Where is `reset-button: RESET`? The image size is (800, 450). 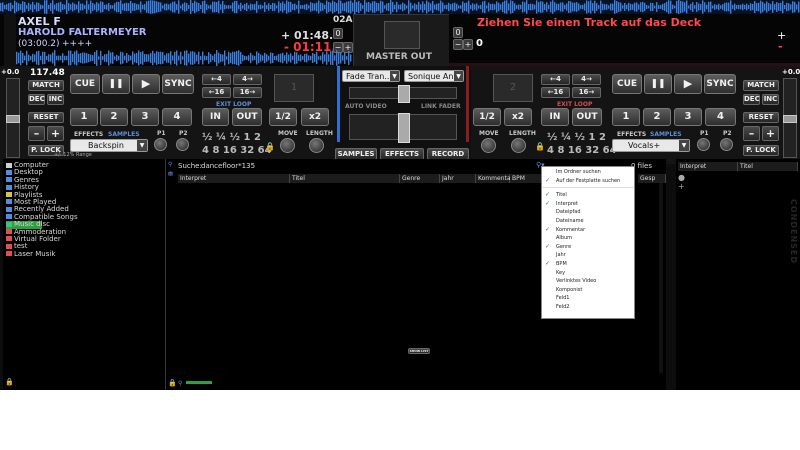 reset-button: RESET is located at coordinates (46, 117).